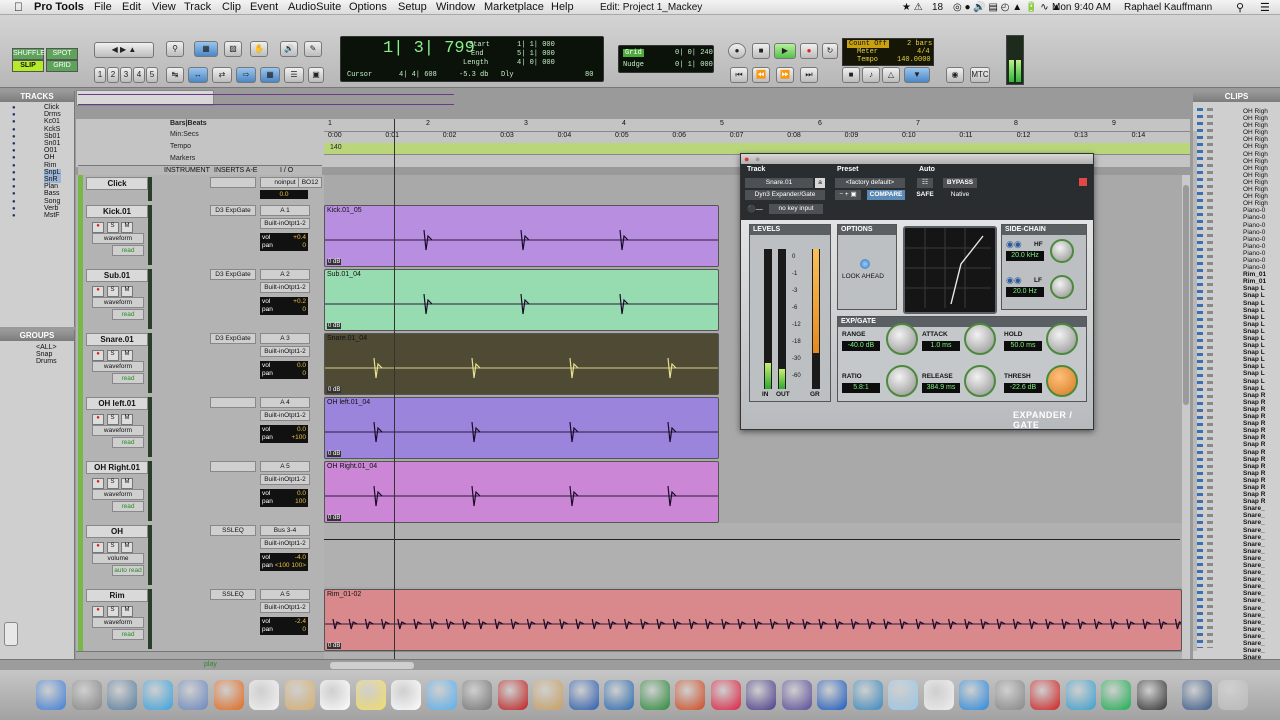 This screenshot has height=720, width=1280. Describe the element at coordinates (193, 695) in the screenshot. I see `preview-icon` at that location.